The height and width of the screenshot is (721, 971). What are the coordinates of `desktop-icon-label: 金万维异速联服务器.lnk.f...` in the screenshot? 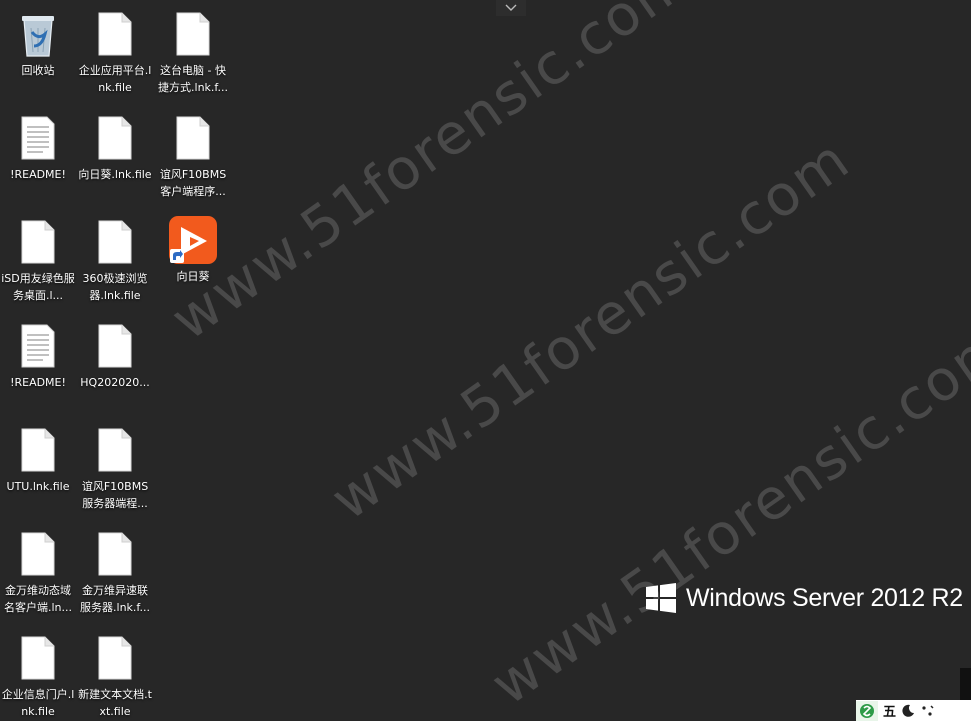 It's located at (115, 599).